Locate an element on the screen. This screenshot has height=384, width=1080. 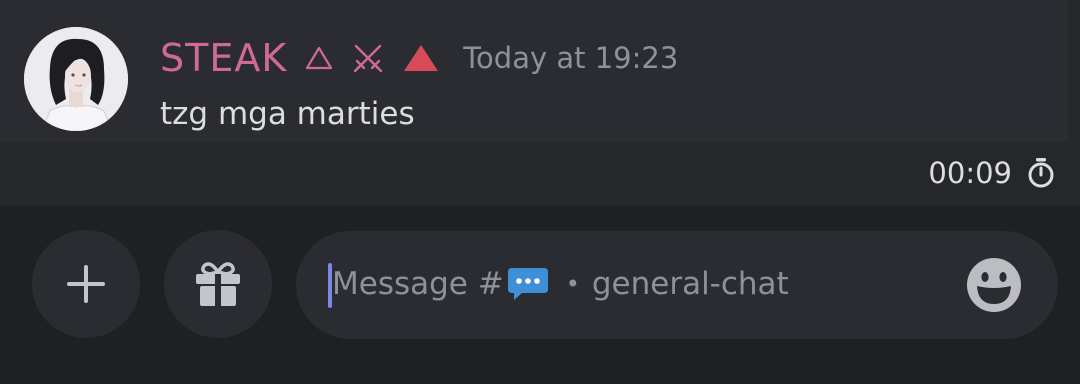
avatar-image is located at coordinates (76, 79).